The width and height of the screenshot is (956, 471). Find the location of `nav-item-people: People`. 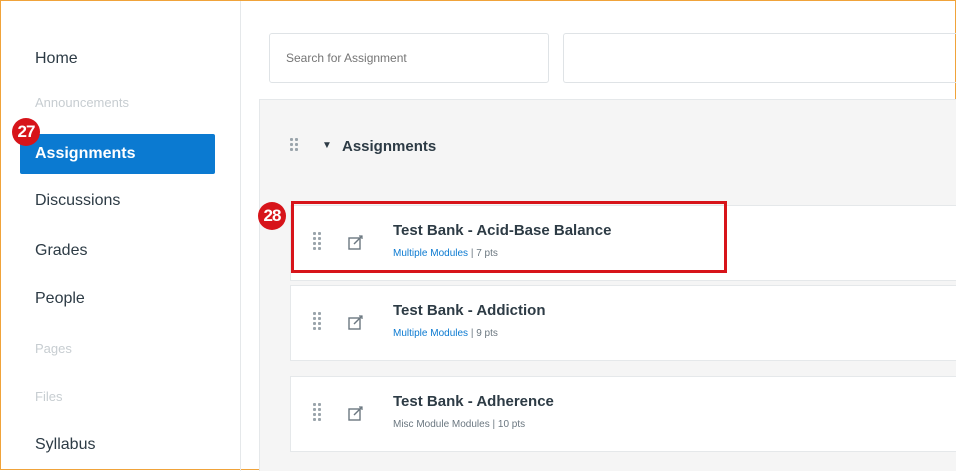

nav-item-people: People is located at coordinates (117, 299).